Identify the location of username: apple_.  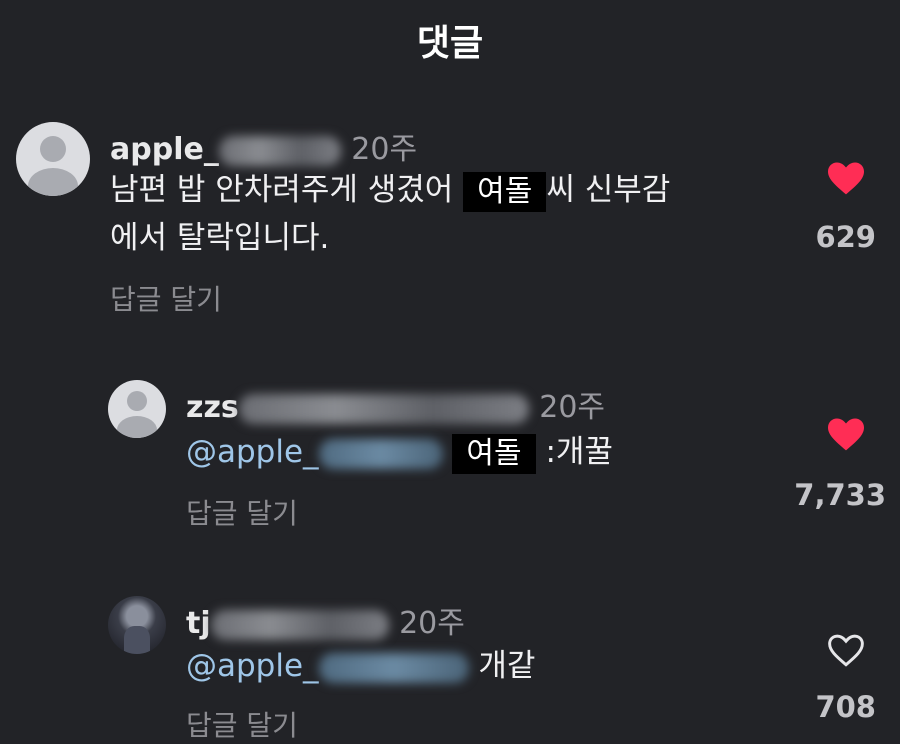
(164, 149).